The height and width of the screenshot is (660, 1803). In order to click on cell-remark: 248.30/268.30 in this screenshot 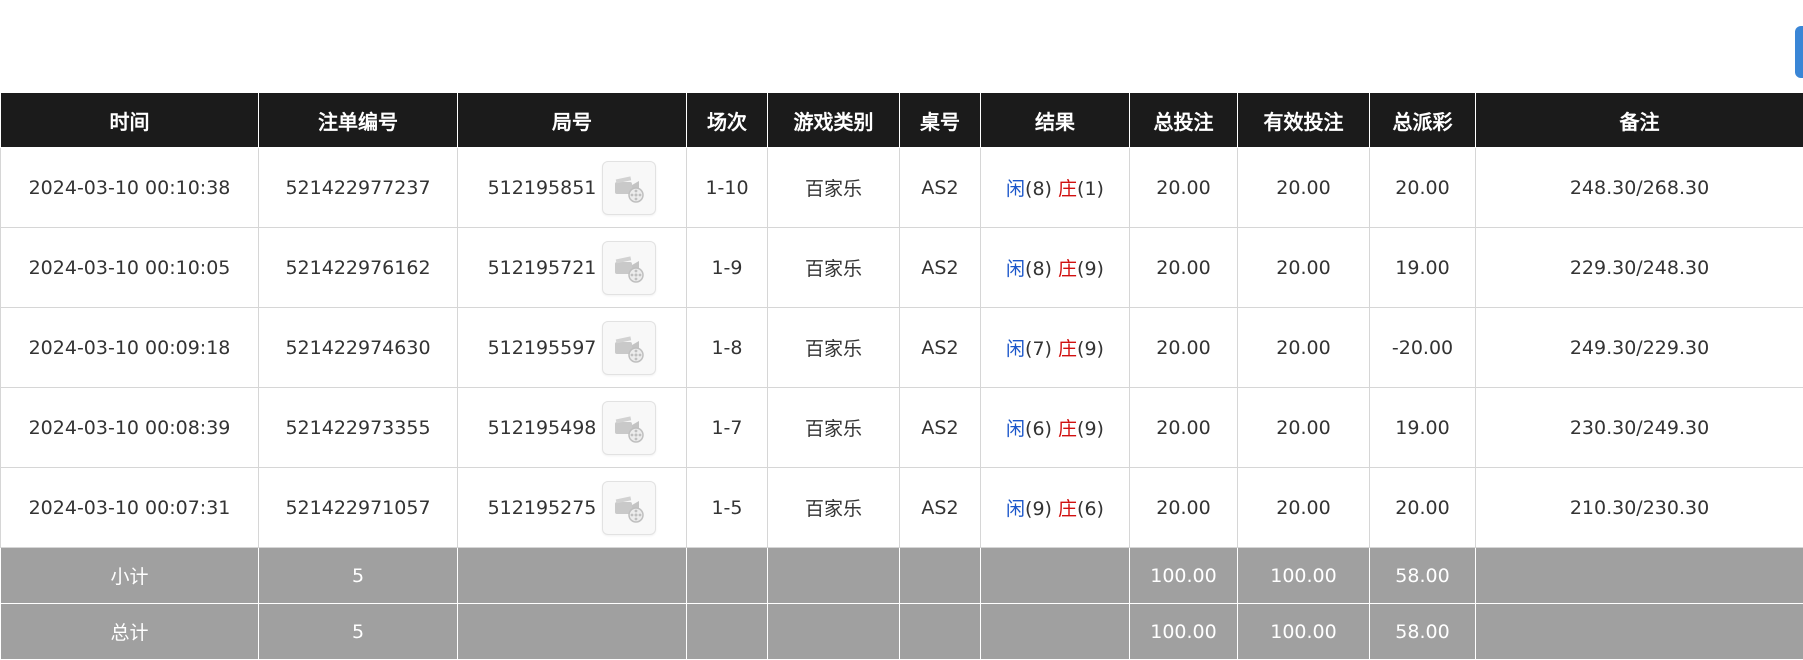, I will do `click(1639, 188)`.